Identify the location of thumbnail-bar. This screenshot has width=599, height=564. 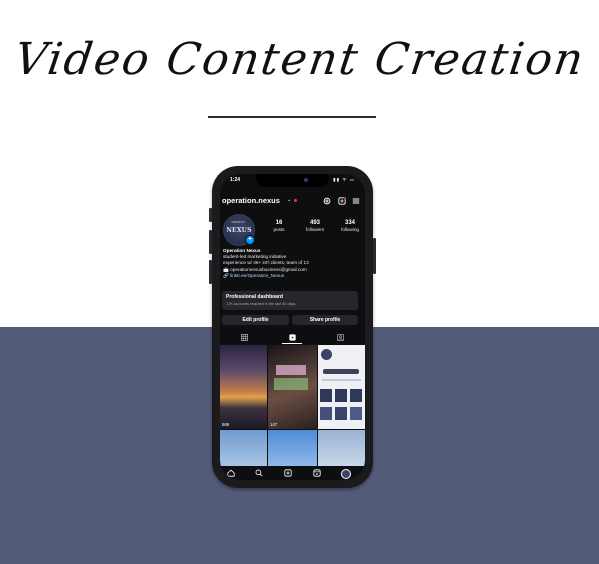
(341, 371).